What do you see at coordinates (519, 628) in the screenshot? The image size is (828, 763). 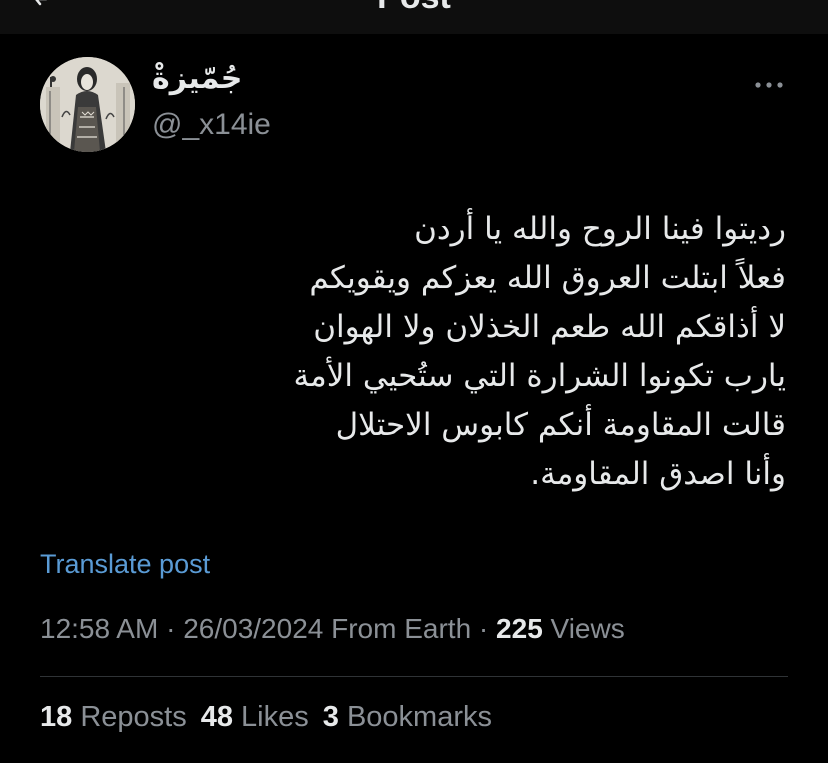 I see `views-count: 225` at bounding box center [519, 628].